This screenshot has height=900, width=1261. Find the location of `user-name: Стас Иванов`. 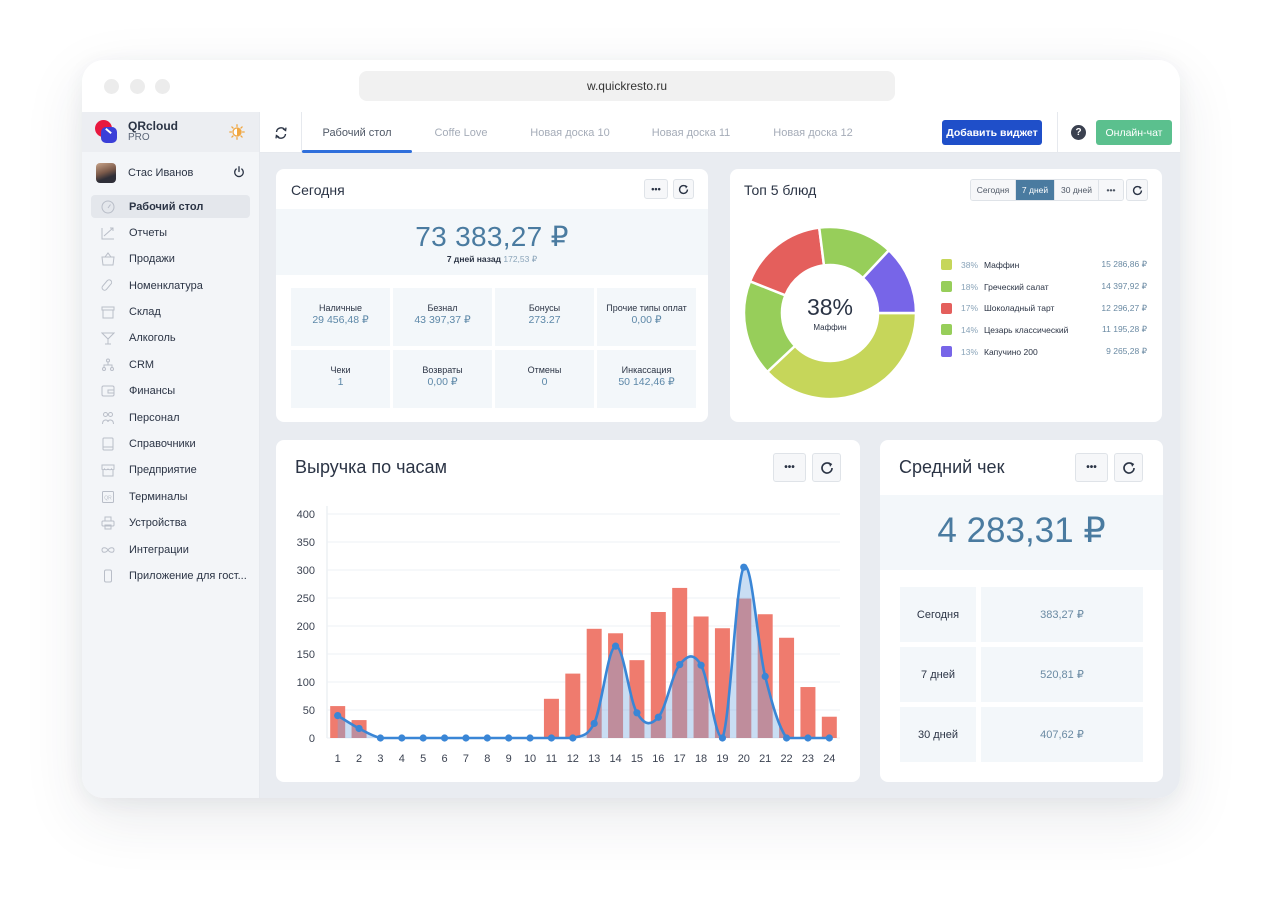

user-name: Стас Иванов is located at coordinates (161, 173).